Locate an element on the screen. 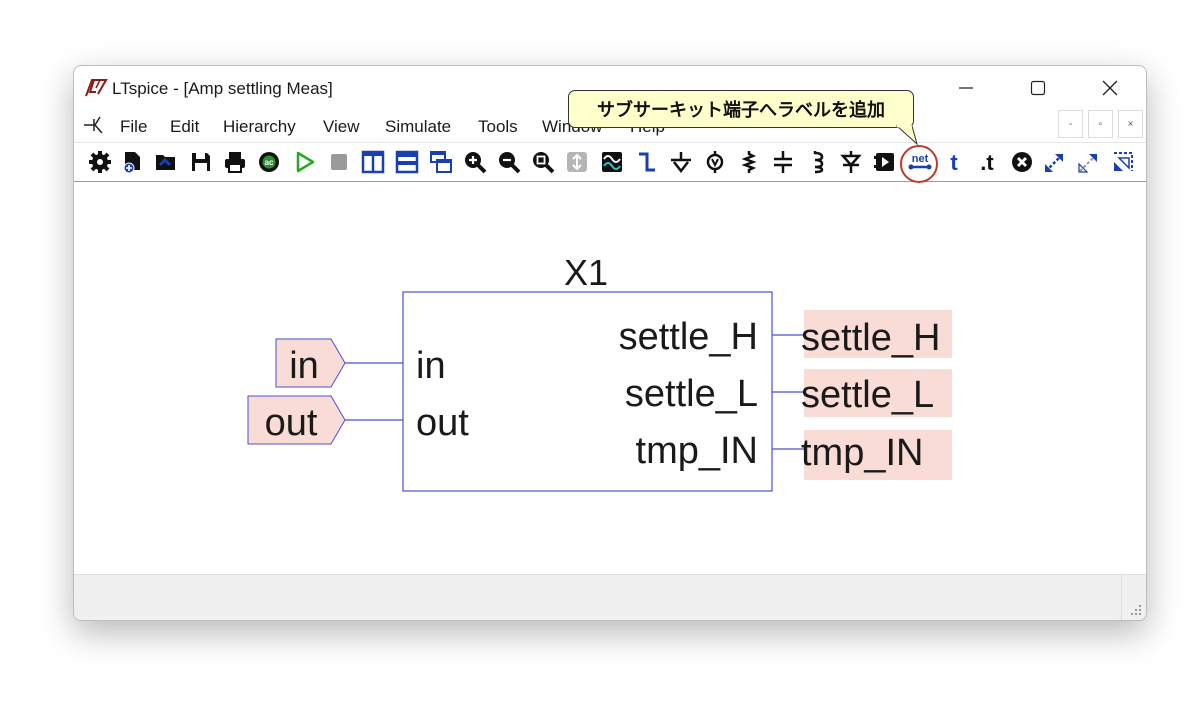  minimize-button is located at coordinates (966, 88).